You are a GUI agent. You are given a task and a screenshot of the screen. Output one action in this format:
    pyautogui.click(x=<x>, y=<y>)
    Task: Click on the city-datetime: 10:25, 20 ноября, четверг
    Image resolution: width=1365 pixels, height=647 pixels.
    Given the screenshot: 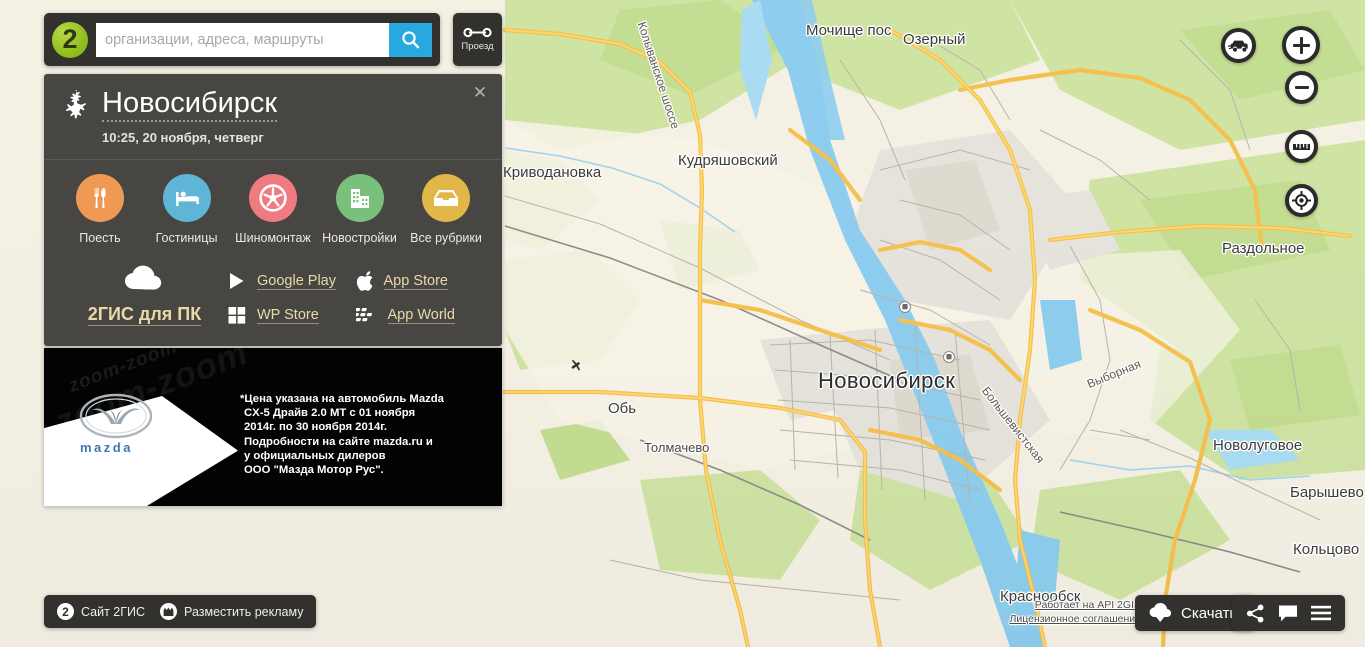 What is the action you would take?
    pyautogui.click(x=183, y=138)
    